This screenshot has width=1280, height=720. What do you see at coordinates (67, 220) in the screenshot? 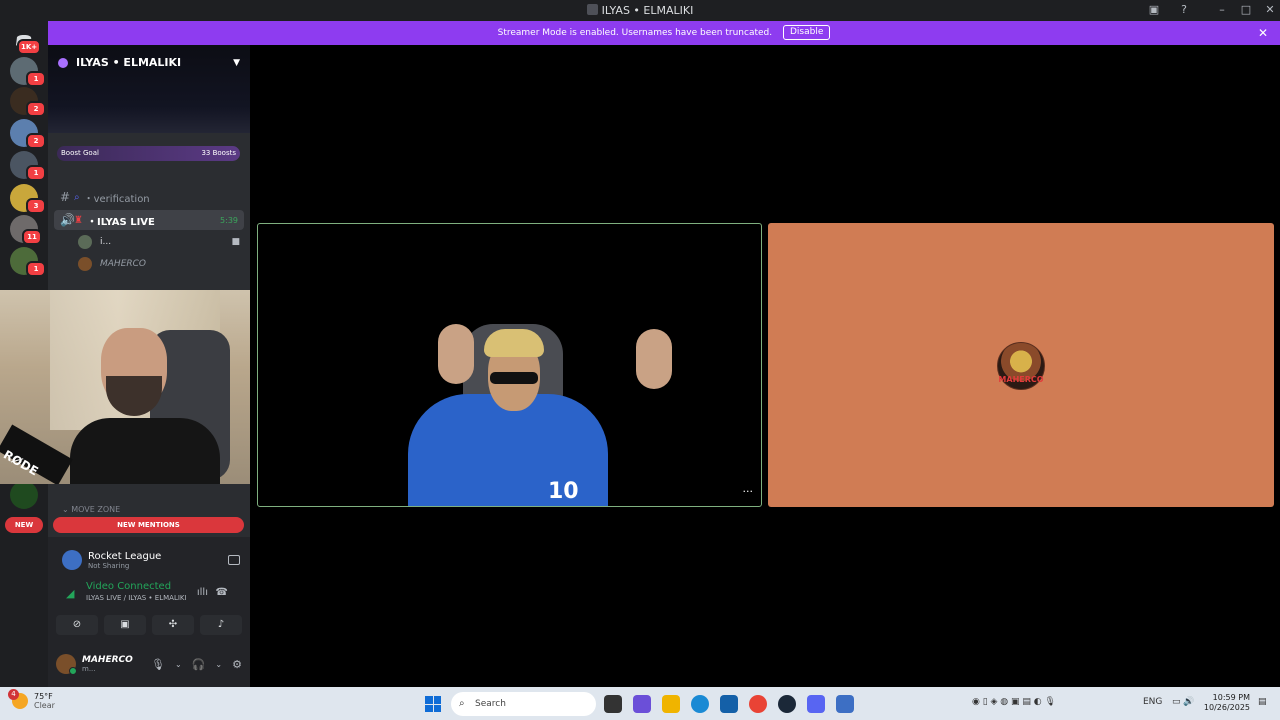
I see `speaker-icon: 🔊` at bounding box center [67, 220].